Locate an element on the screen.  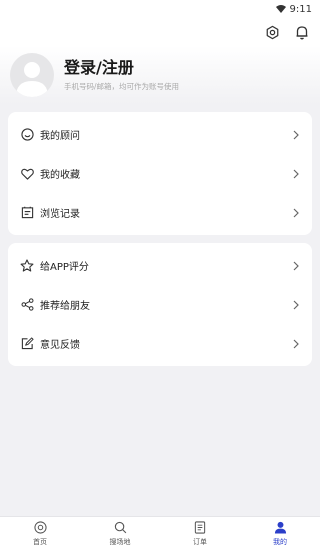
tab-search-venue: 搜场地 is located at coordinates (120, 533).